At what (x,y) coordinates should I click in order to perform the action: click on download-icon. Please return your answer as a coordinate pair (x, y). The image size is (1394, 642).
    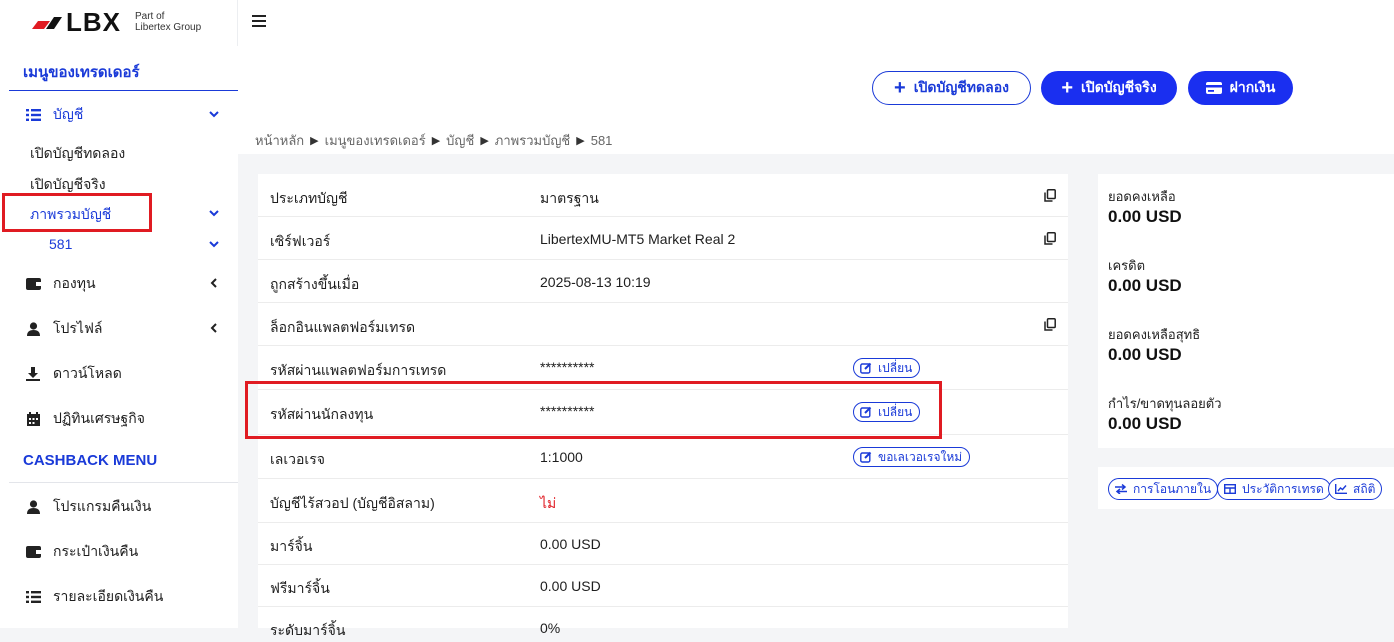
    Looking at the image, I should click on (33, 374).